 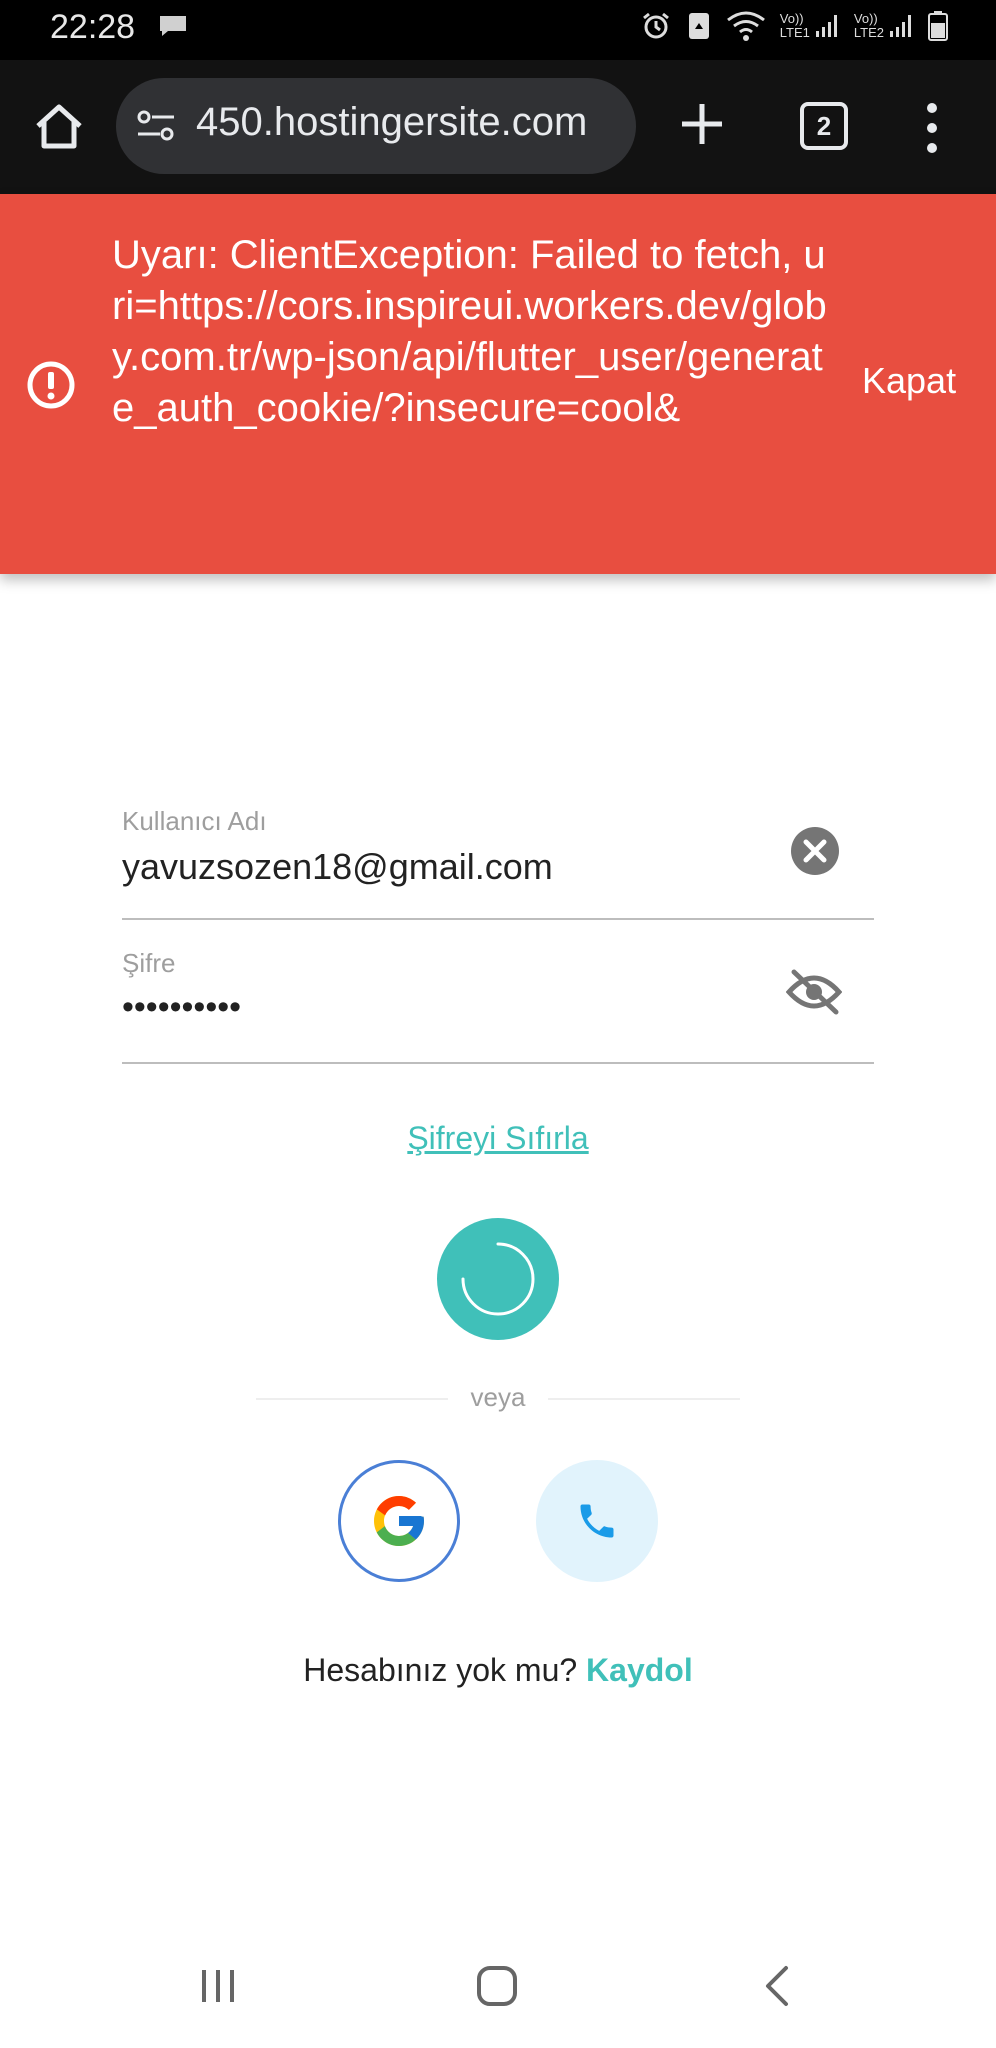 I want to click on login-button, so click(x=498, y=1279).